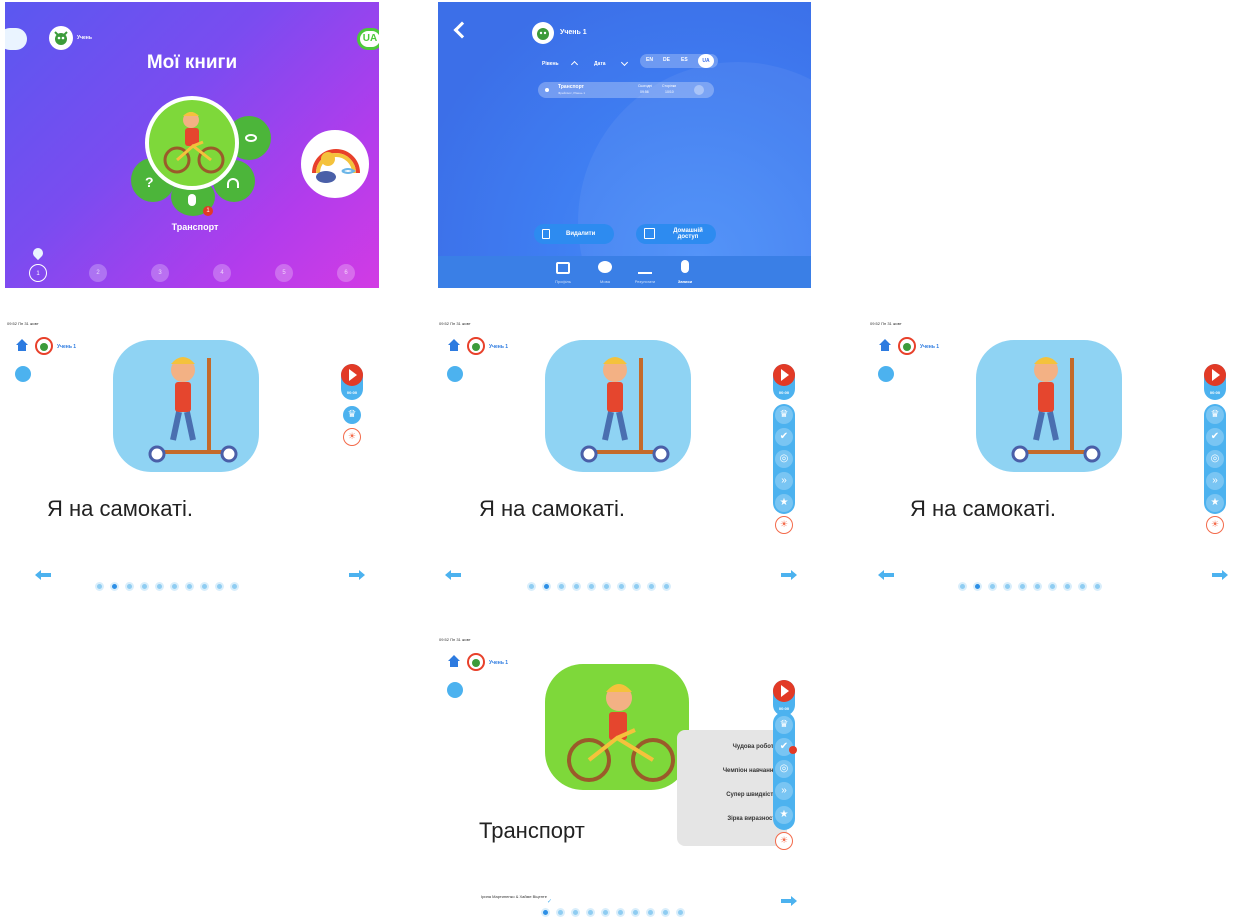 The image size is (1242, 922). Describe the element at coordinates (605, 281) in the screenshot. I see `tab-language: Мова` at that location.